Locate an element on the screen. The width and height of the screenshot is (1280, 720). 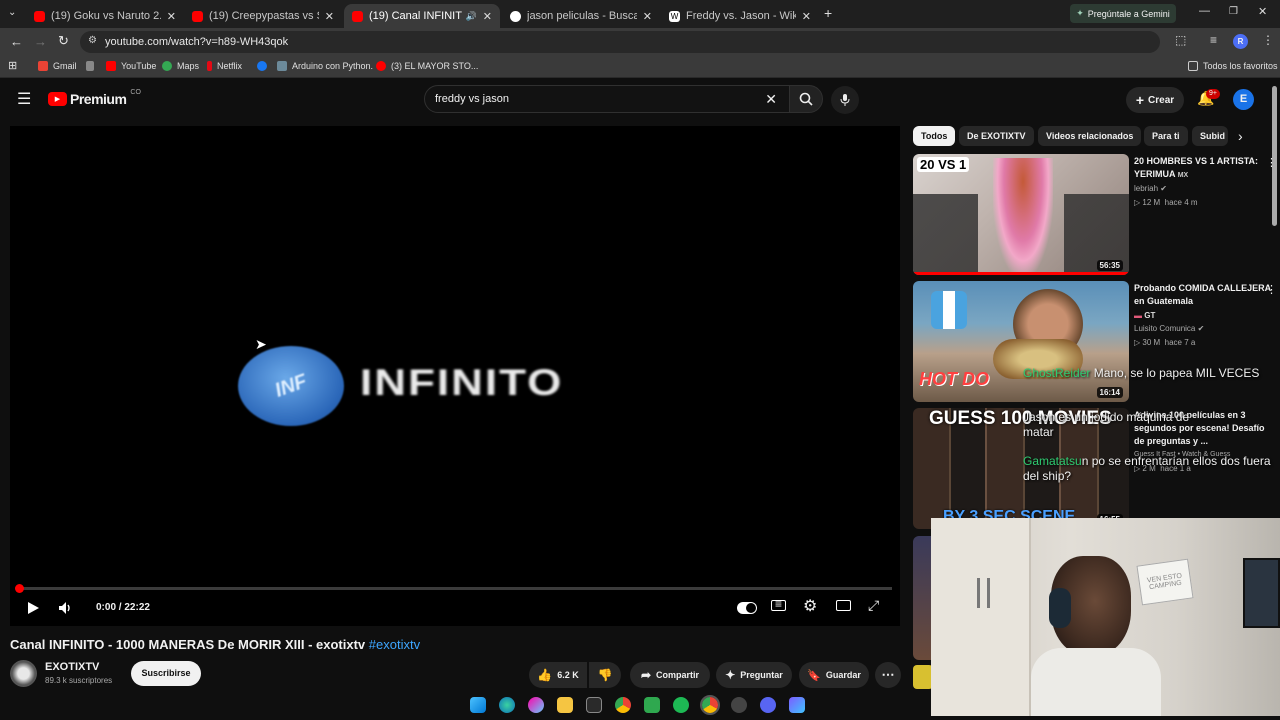
dislike-button: 👎 is located at coordinates (605, 675).